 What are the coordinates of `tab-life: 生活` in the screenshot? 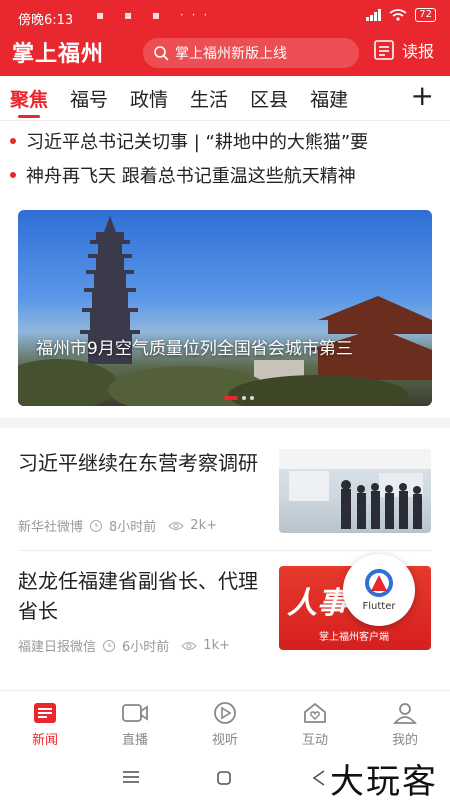 It's located at (209, 98).